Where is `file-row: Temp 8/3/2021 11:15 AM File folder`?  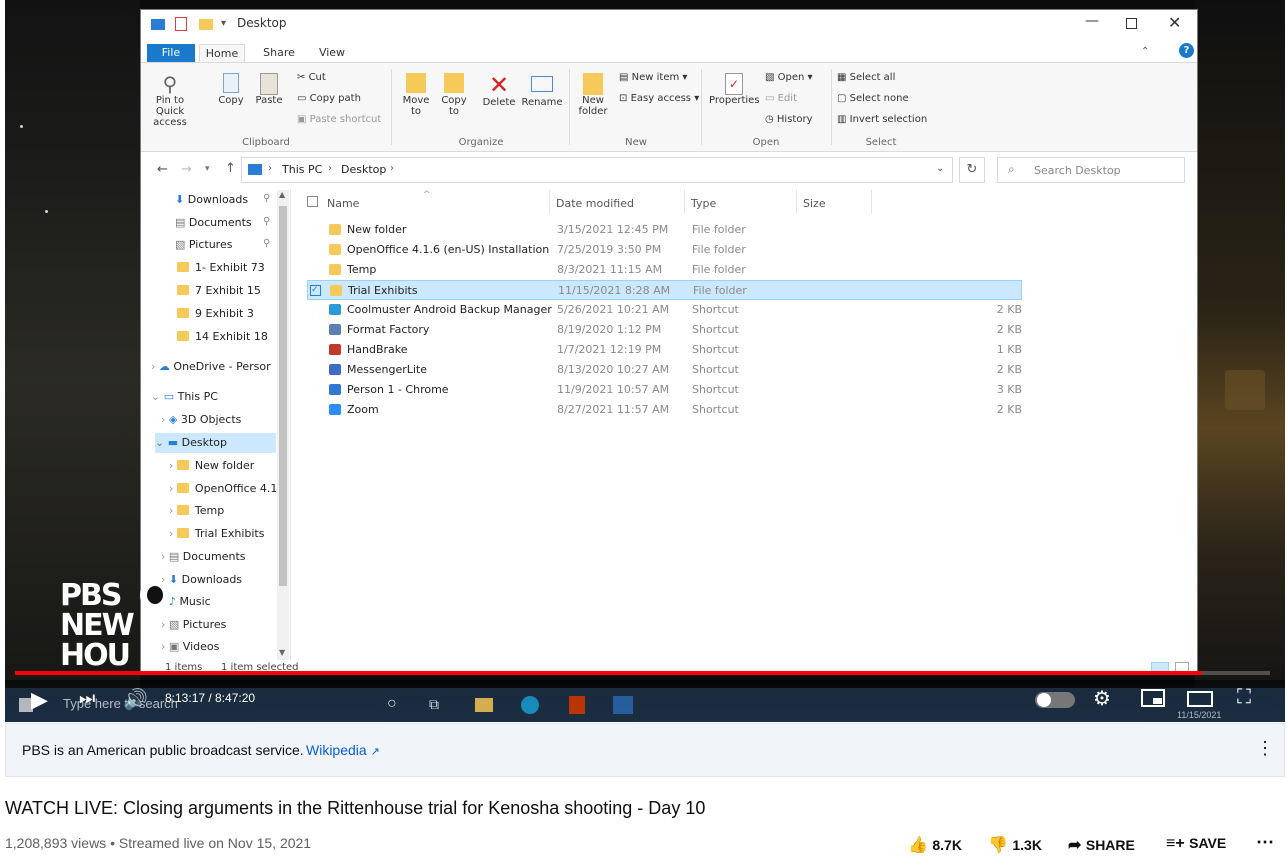
file-row: Temp 8/3/2021 11:15 AM File folder is located at coordinates (664, 270).